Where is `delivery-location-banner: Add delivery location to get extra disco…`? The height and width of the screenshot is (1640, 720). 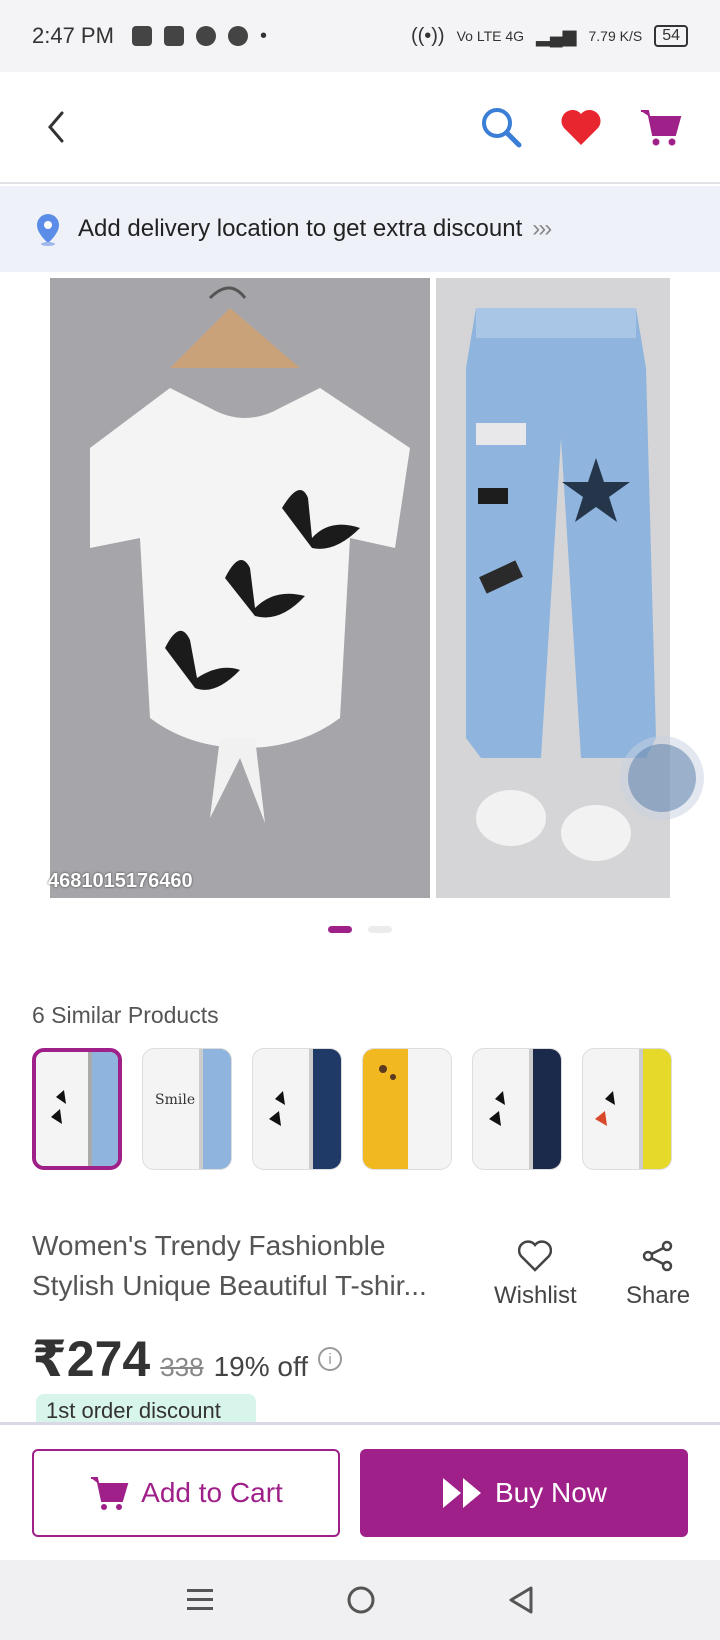 delivery-location-banner: Add delivery location to get extra disco… is located at coordinates (360, 229).